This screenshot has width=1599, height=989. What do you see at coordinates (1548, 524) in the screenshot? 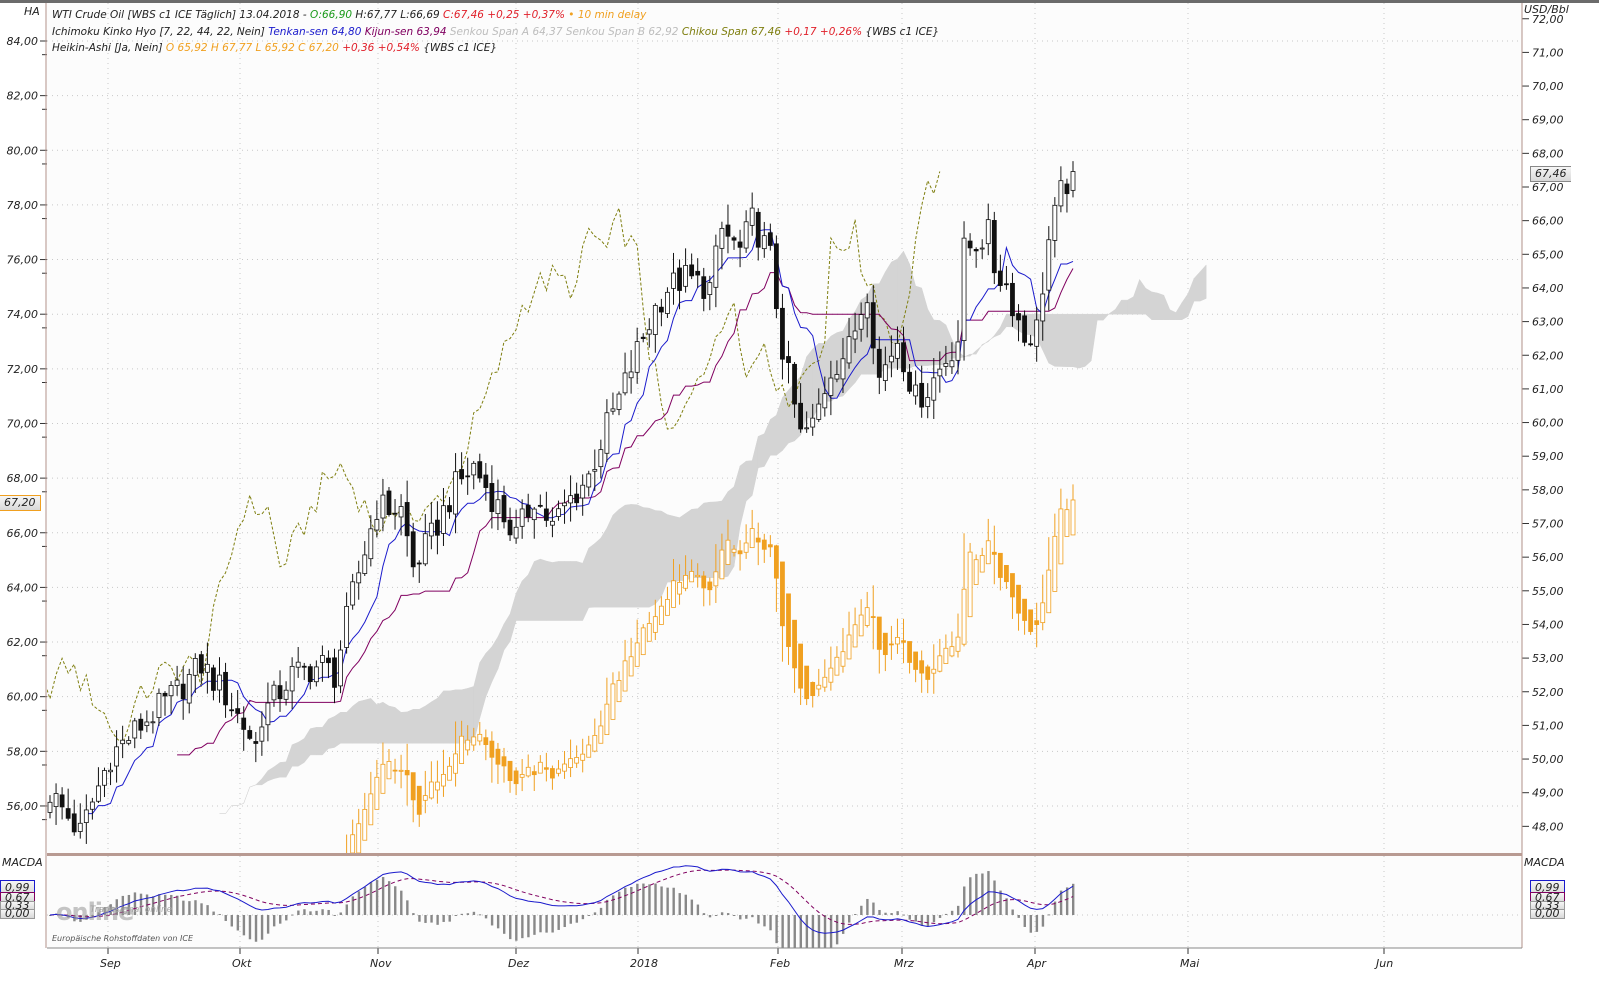
I see `right-tick-label: 57,00` at bounding box center [1548, 524].